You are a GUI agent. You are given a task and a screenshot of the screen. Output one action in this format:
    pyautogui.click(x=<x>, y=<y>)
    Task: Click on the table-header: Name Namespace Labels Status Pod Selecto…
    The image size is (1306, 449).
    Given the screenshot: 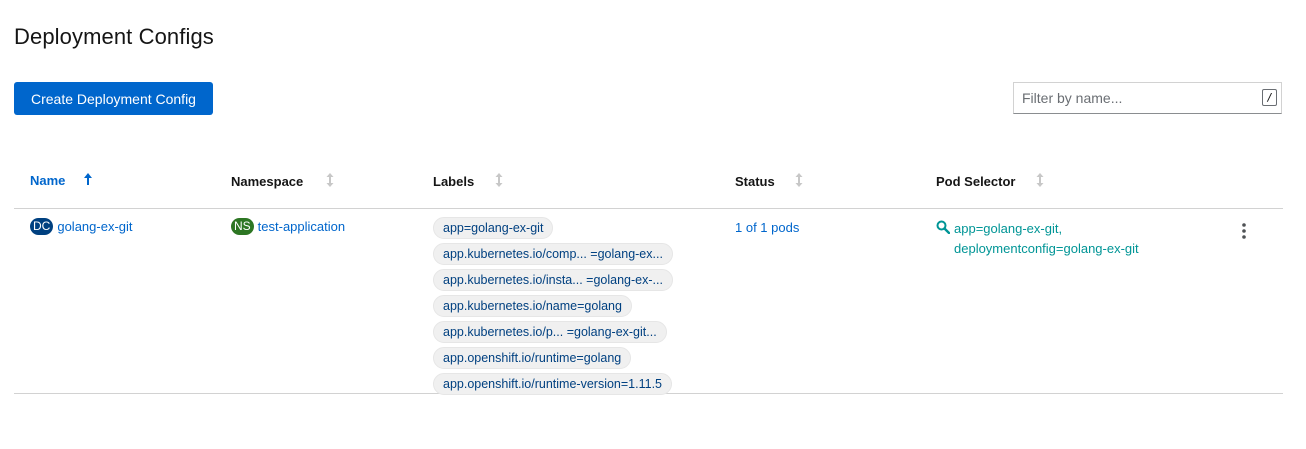 What is the action you would take?
    pyautogui.click(x=648, y=186)
    